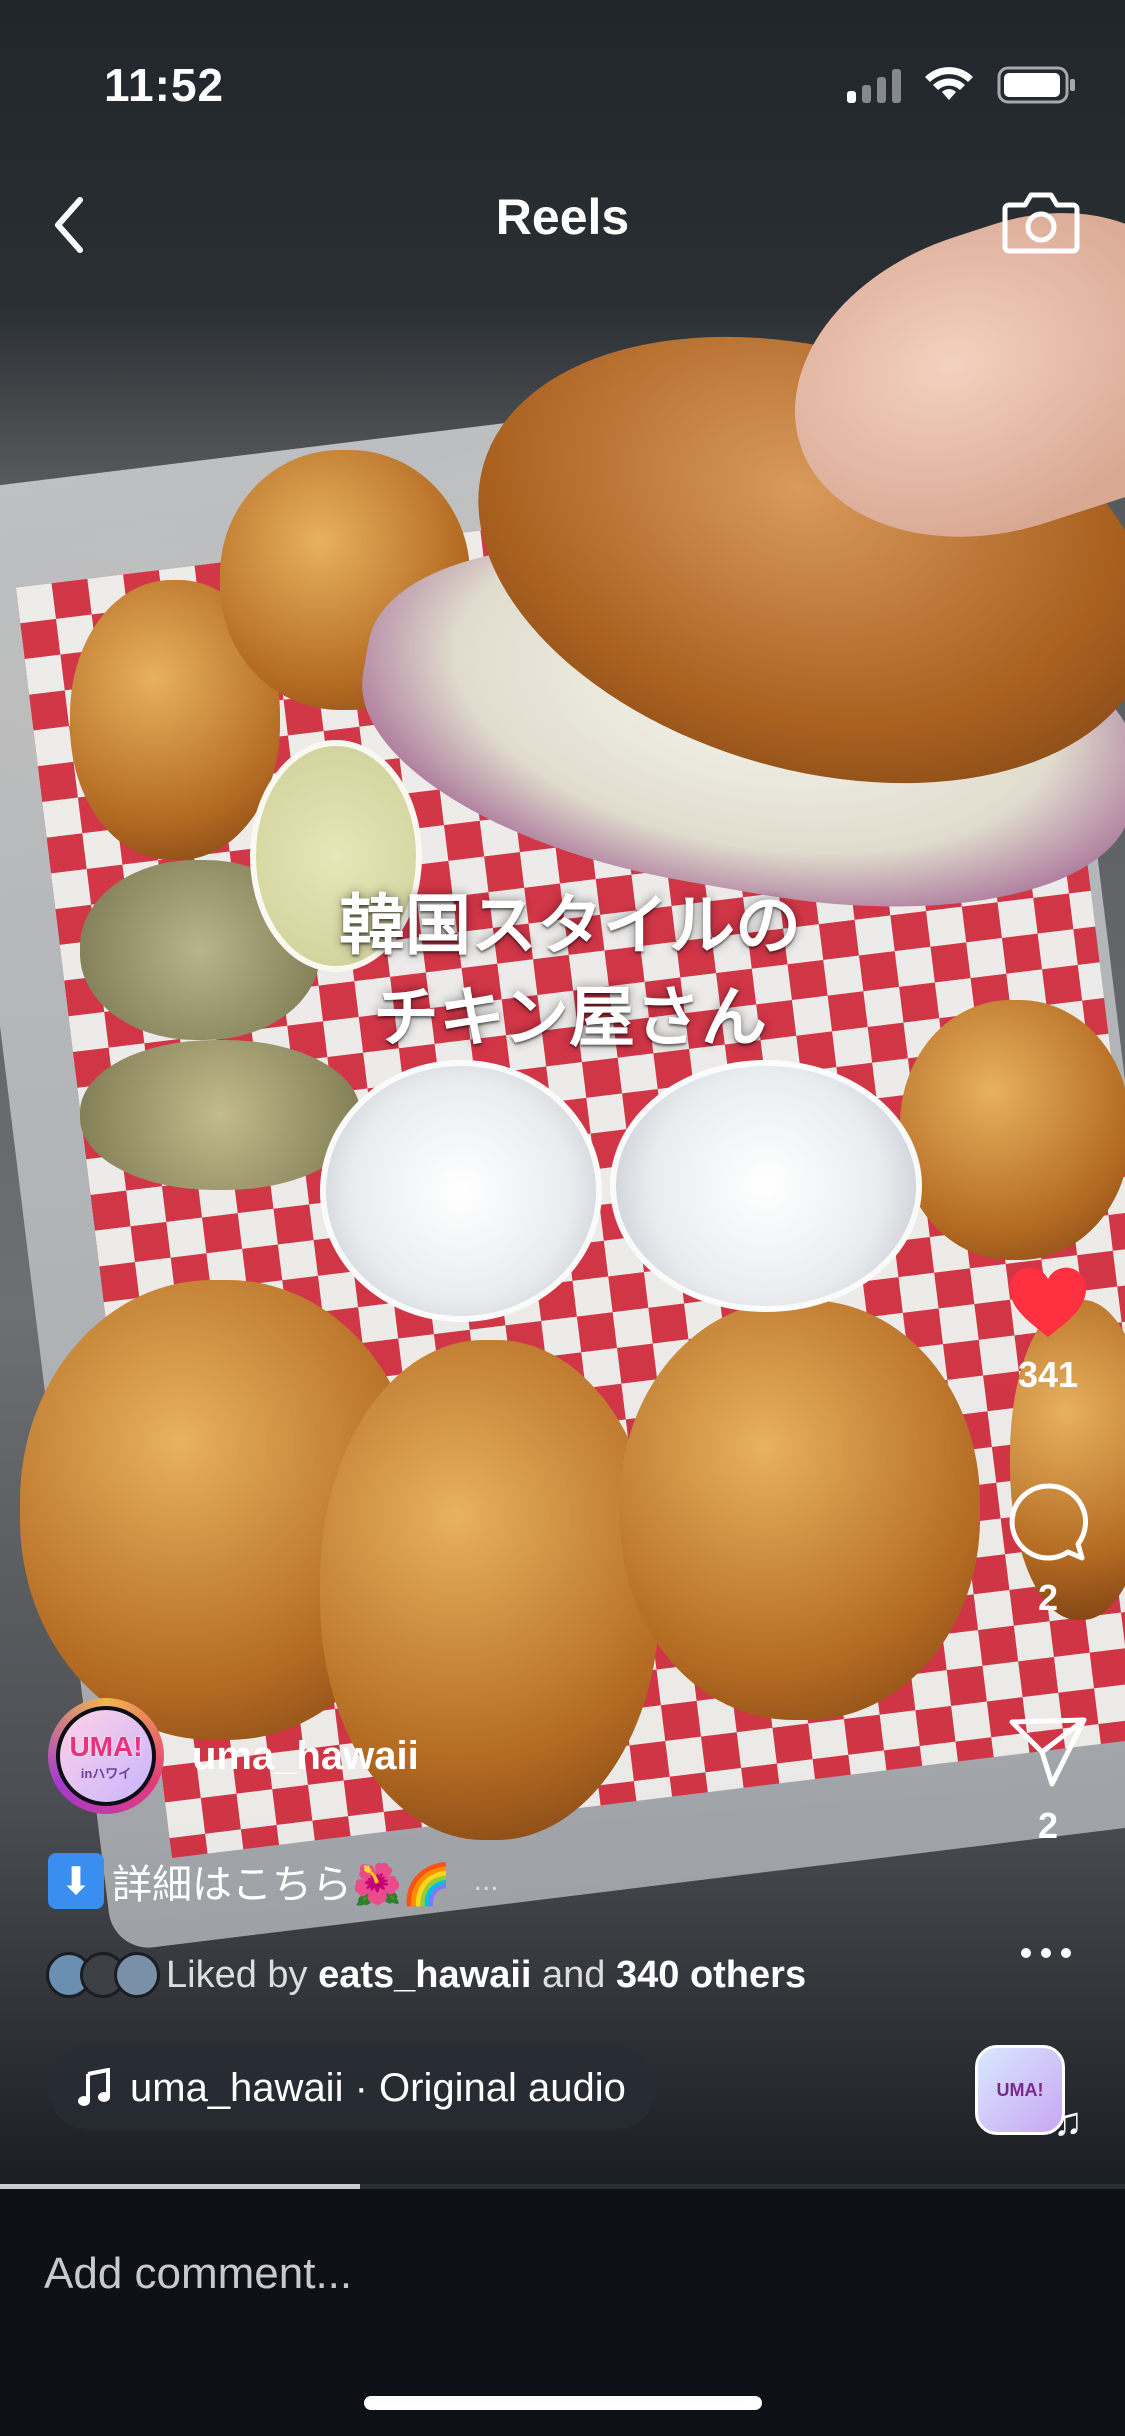 This screenshot has height=2436, width=1125. Describe the element at coordinates (1046, 1953) in the screenshot. I see `more-options-button` at that location.